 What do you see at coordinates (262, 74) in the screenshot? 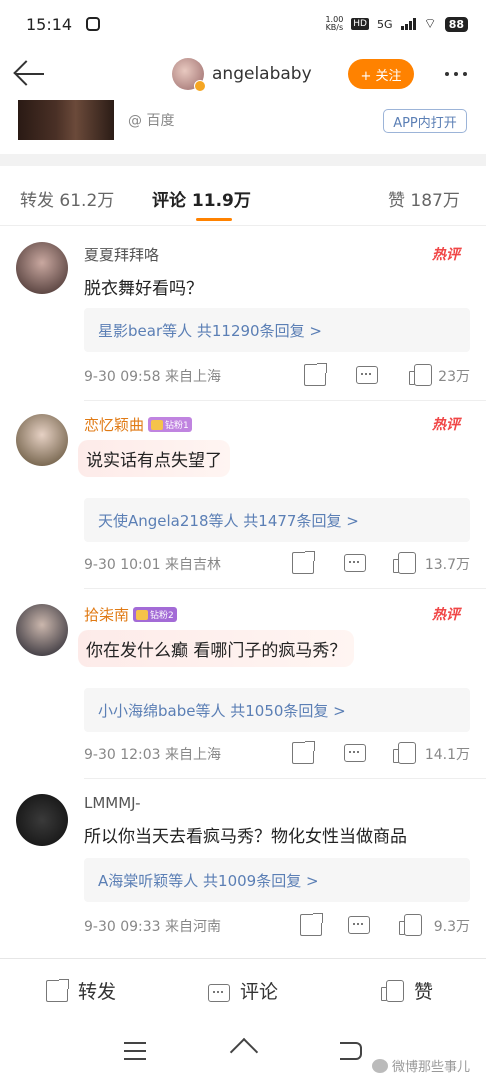
I see `nav-username: angelababy` at bounding box center [262, 74].